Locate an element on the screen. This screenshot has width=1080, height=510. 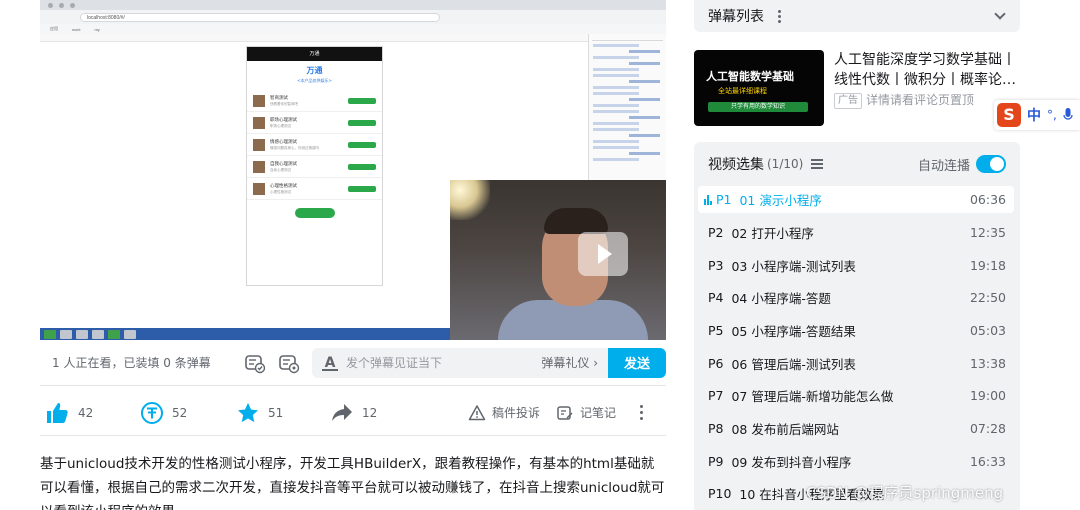
episode-item: P7 07 管理后端-新增功能怎么做 19:00 is located at coordinates (856, 395).